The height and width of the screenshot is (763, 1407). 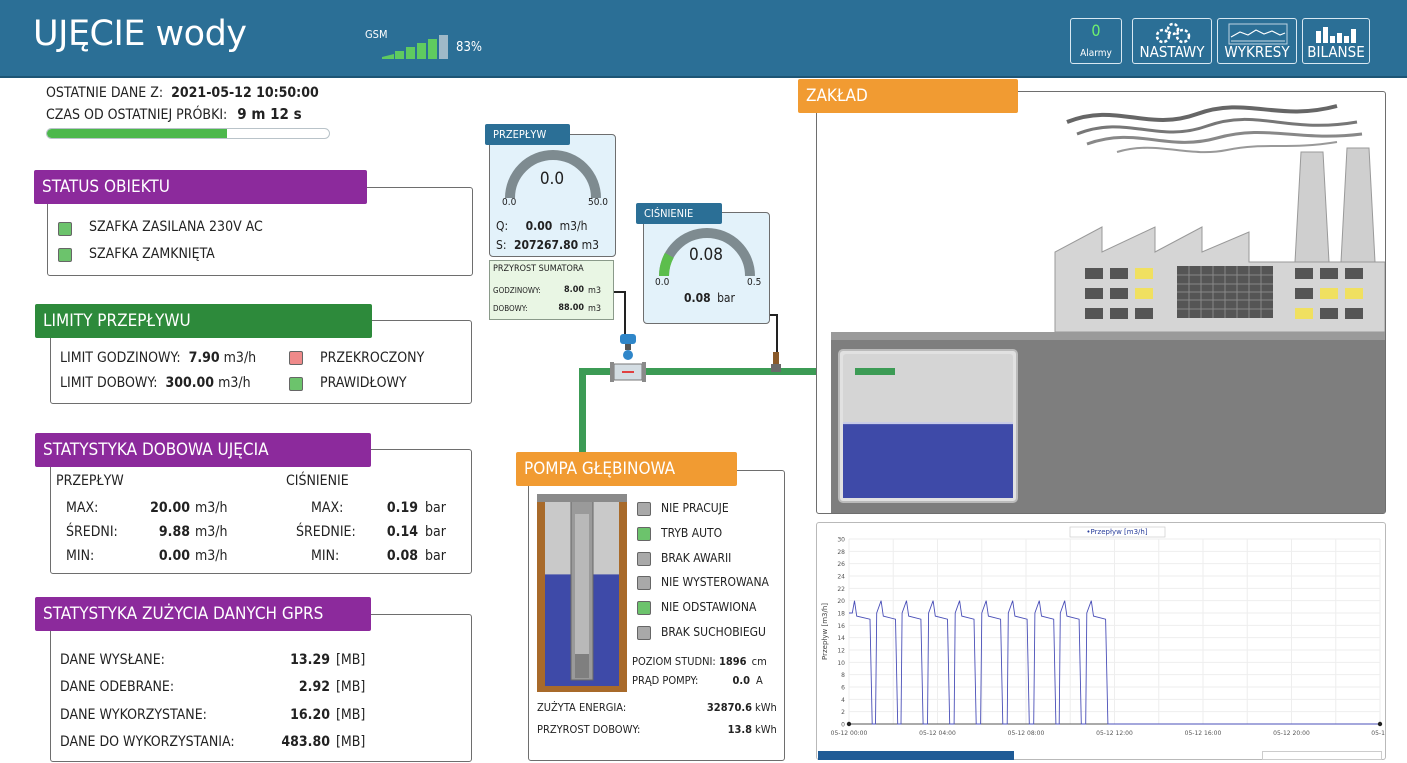 What do you see at coordinates (759, 680) in the screenshot?
I see `pump-current-unit: A` at bounding box center [759, 680].